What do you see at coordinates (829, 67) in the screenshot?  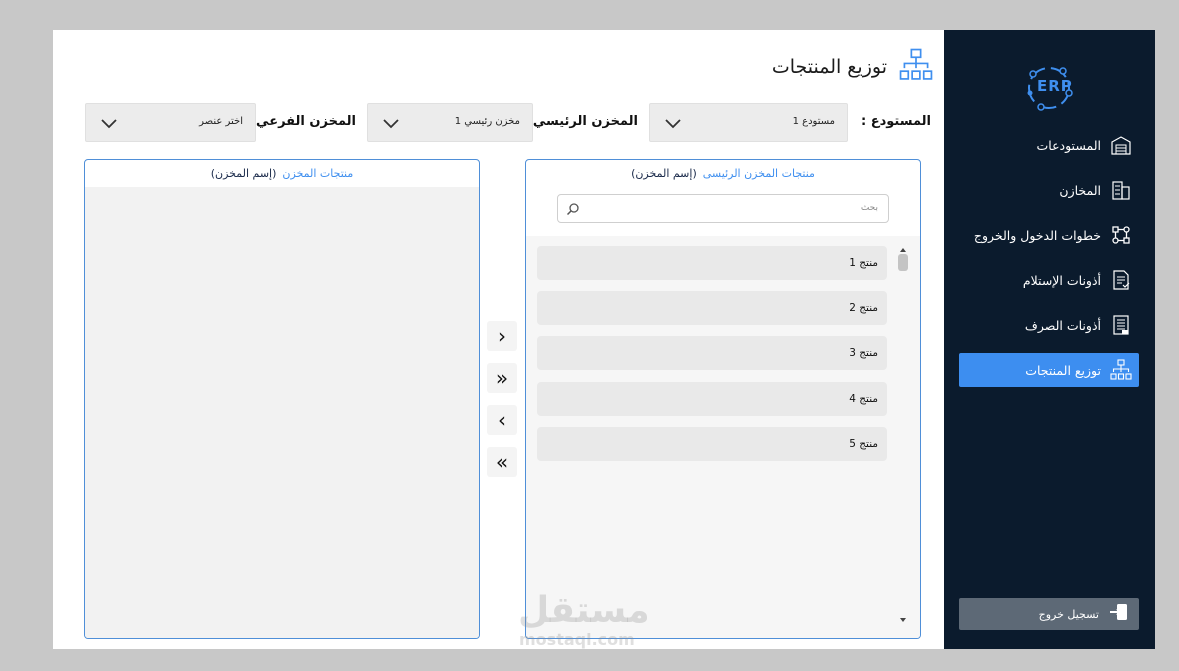 I see `page-title: توزيع المنتجات` at bounding box center [829, 67].